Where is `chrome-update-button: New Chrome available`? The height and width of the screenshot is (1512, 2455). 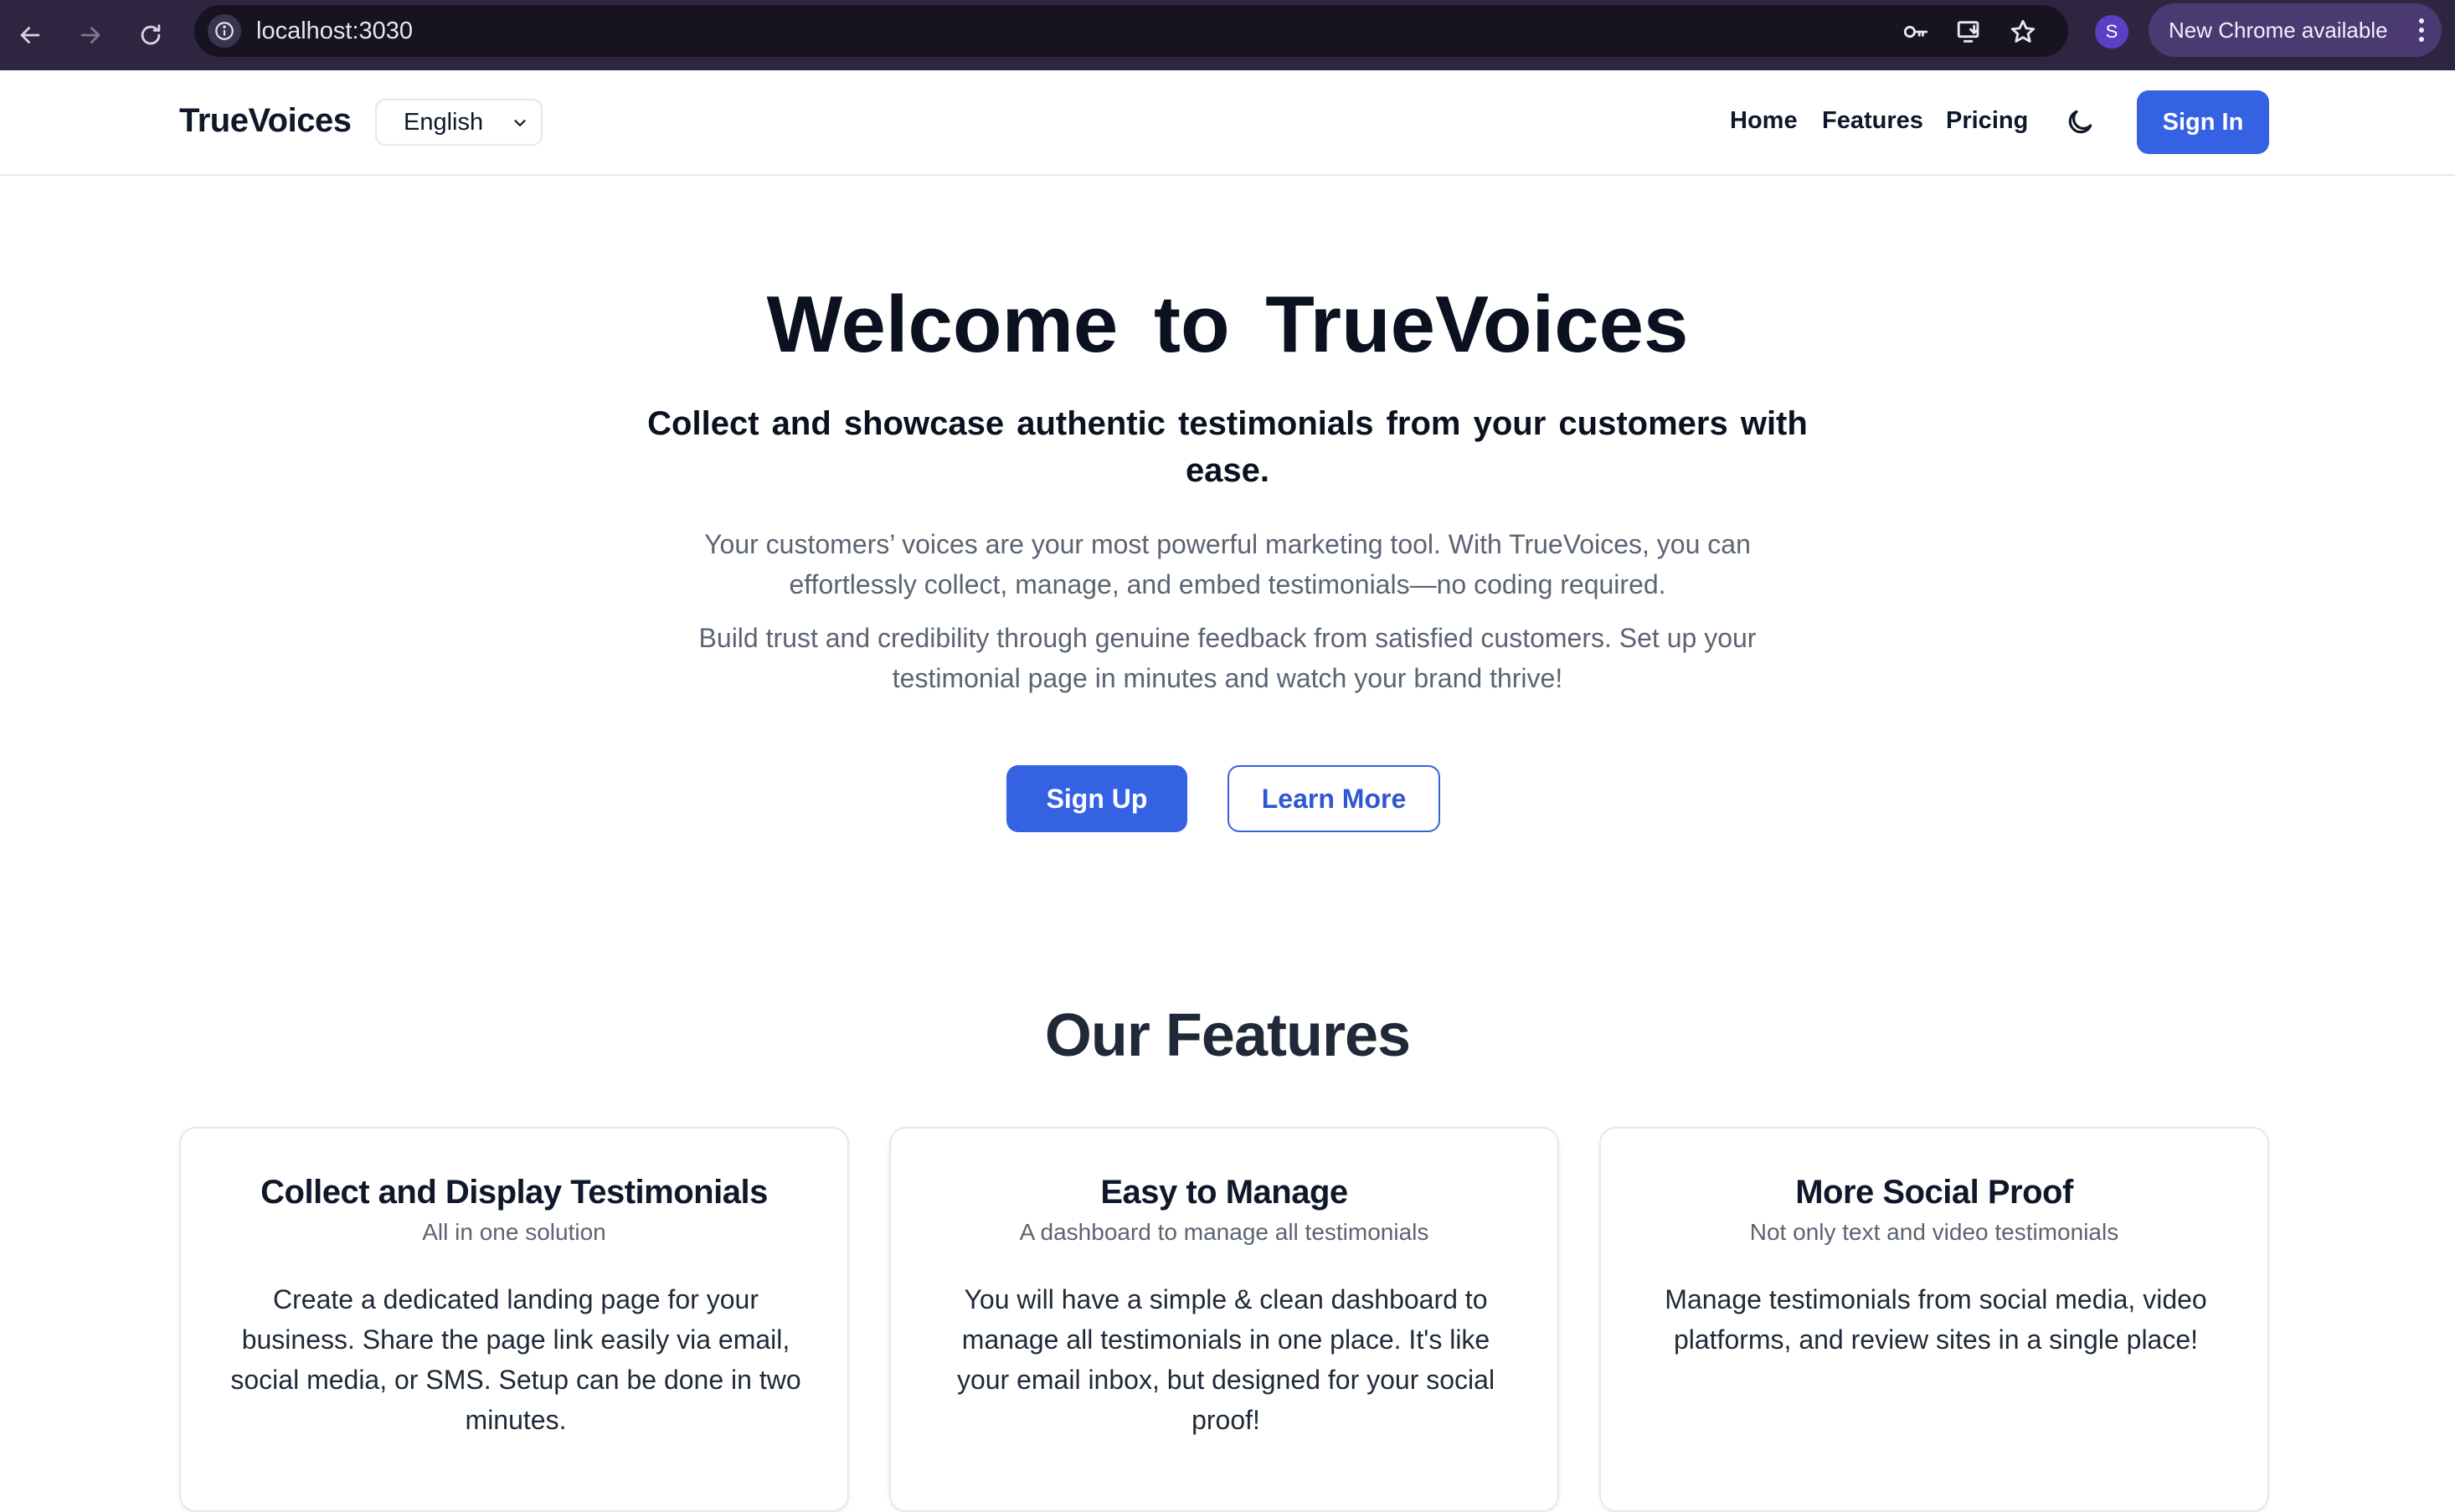 chrome-update-button: New Chrome available is located at coordinates (2296, 30).